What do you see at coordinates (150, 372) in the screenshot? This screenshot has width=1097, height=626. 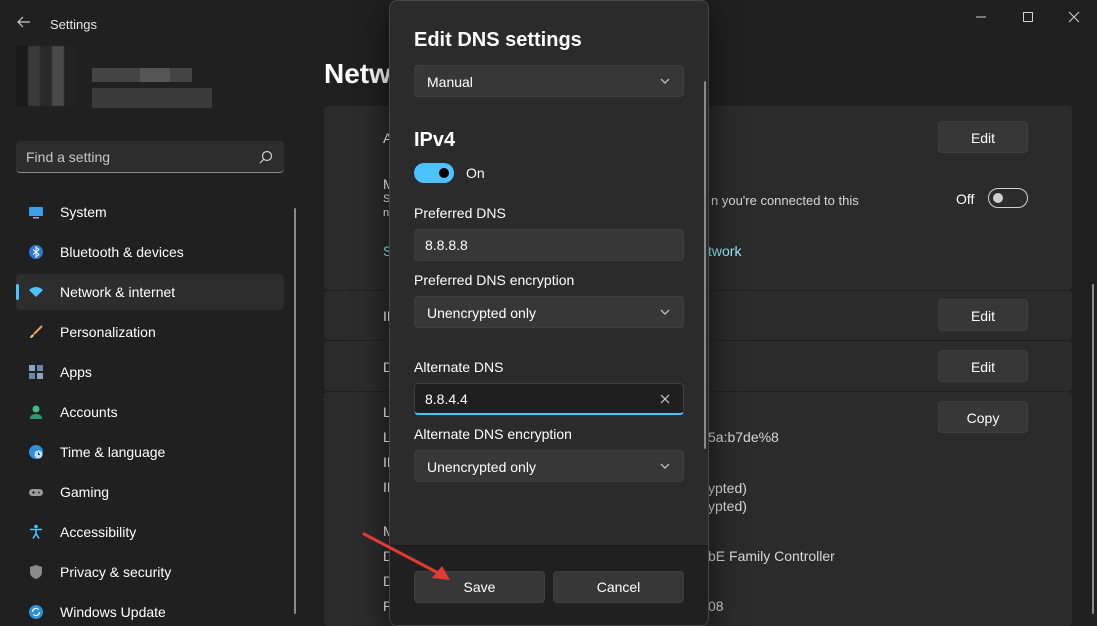 I see `sidebar-item-apps: Apps` at bounding box center [150, 372].